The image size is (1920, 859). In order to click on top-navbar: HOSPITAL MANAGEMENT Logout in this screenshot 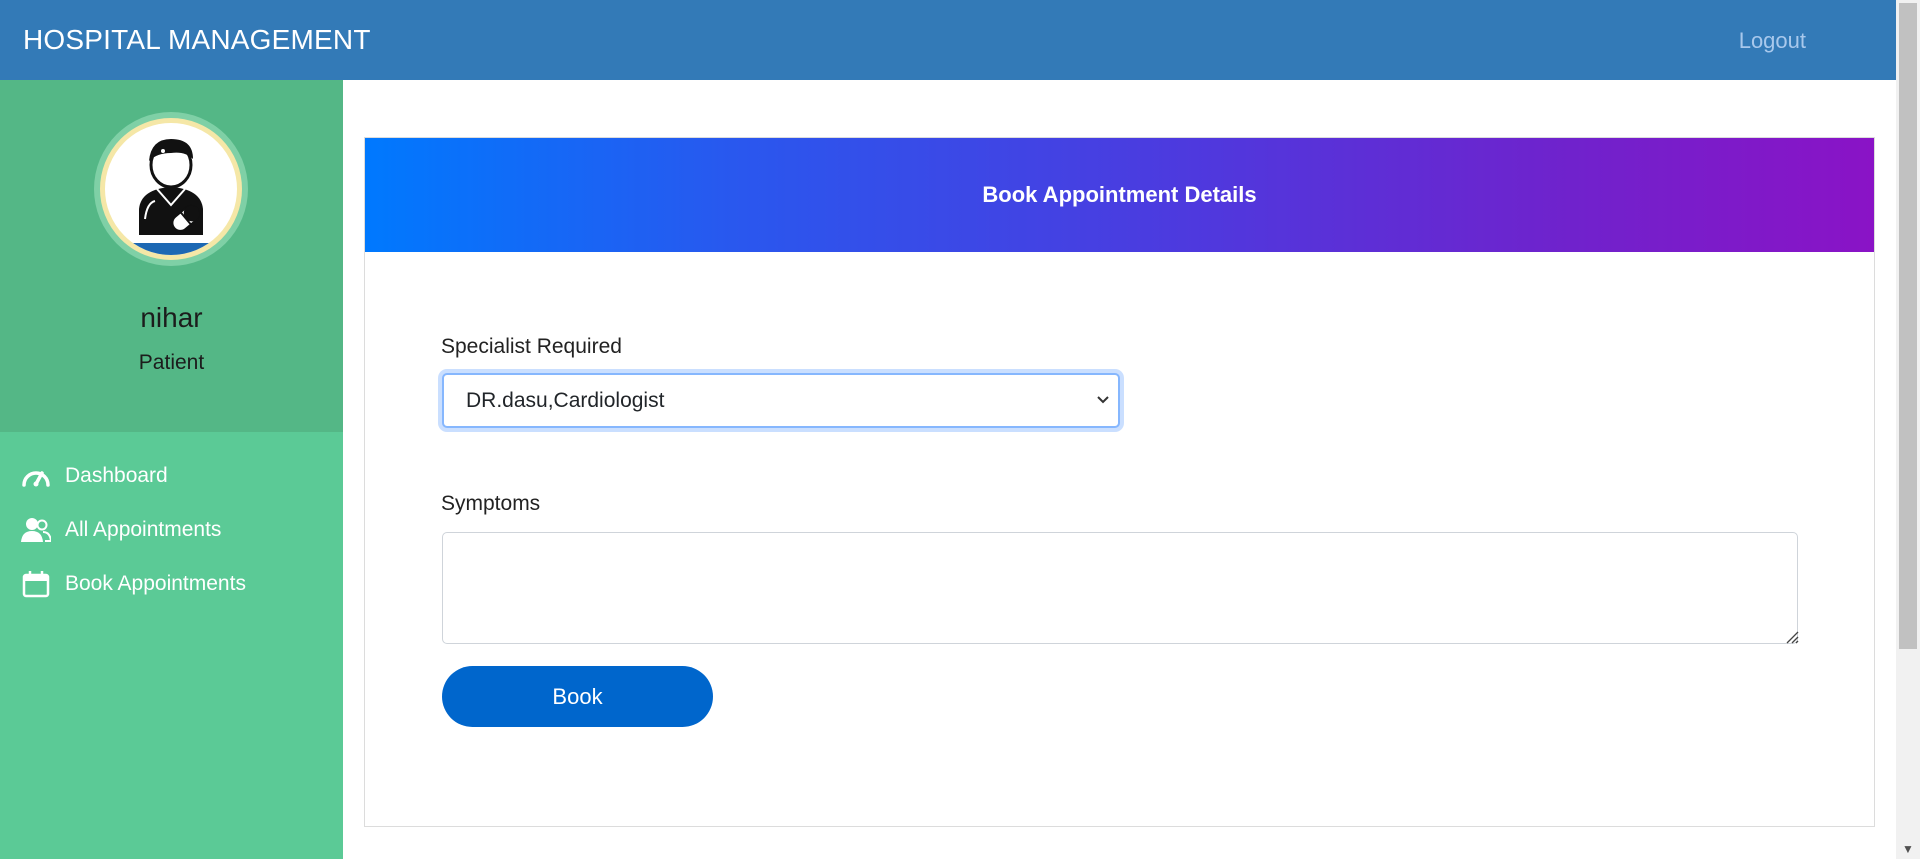, I will do `click(948, 40)`.